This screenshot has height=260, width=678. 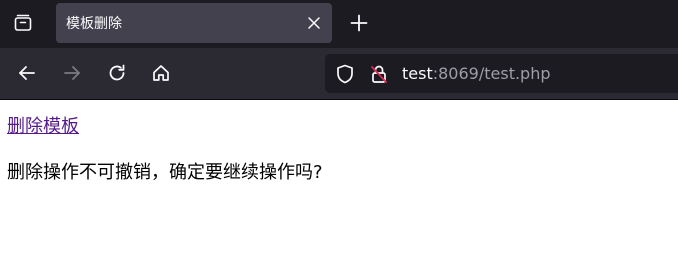 I want to click on url-text: test:8069/test.php, so click(x=476, y=73).